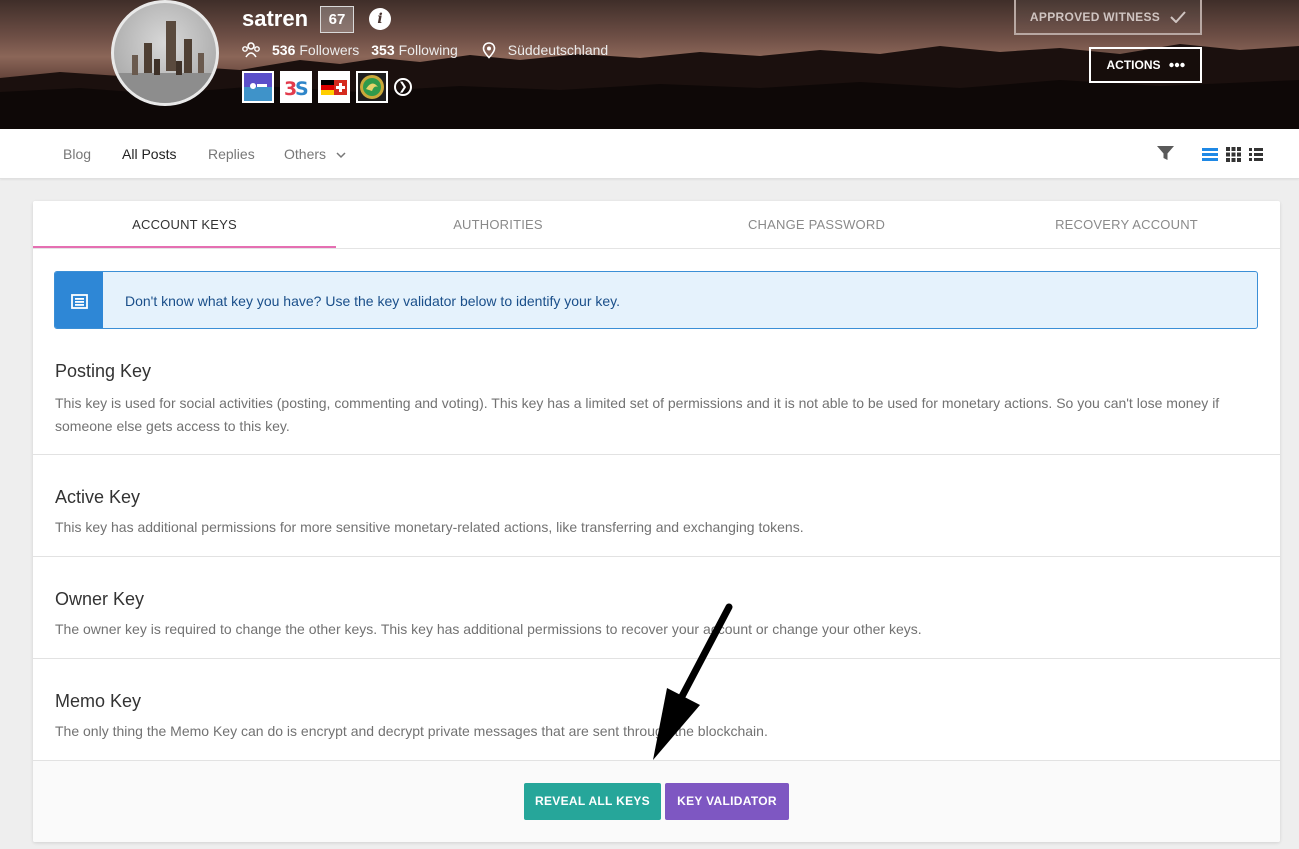 This screenshot has width=1299, height=849. Describe the element at coordinates (337, 19) in the screenshot. I see `reputation-badge: 67` at that location.